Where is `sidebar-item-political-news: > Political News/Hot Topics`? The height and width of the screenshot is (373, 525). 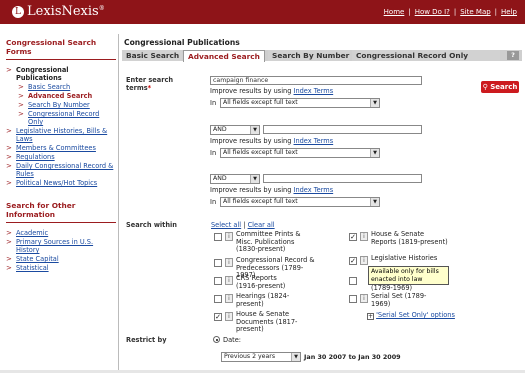 sidebar-item-political-news: > Political News/Hot Topics is located at coordinates (61, 183).